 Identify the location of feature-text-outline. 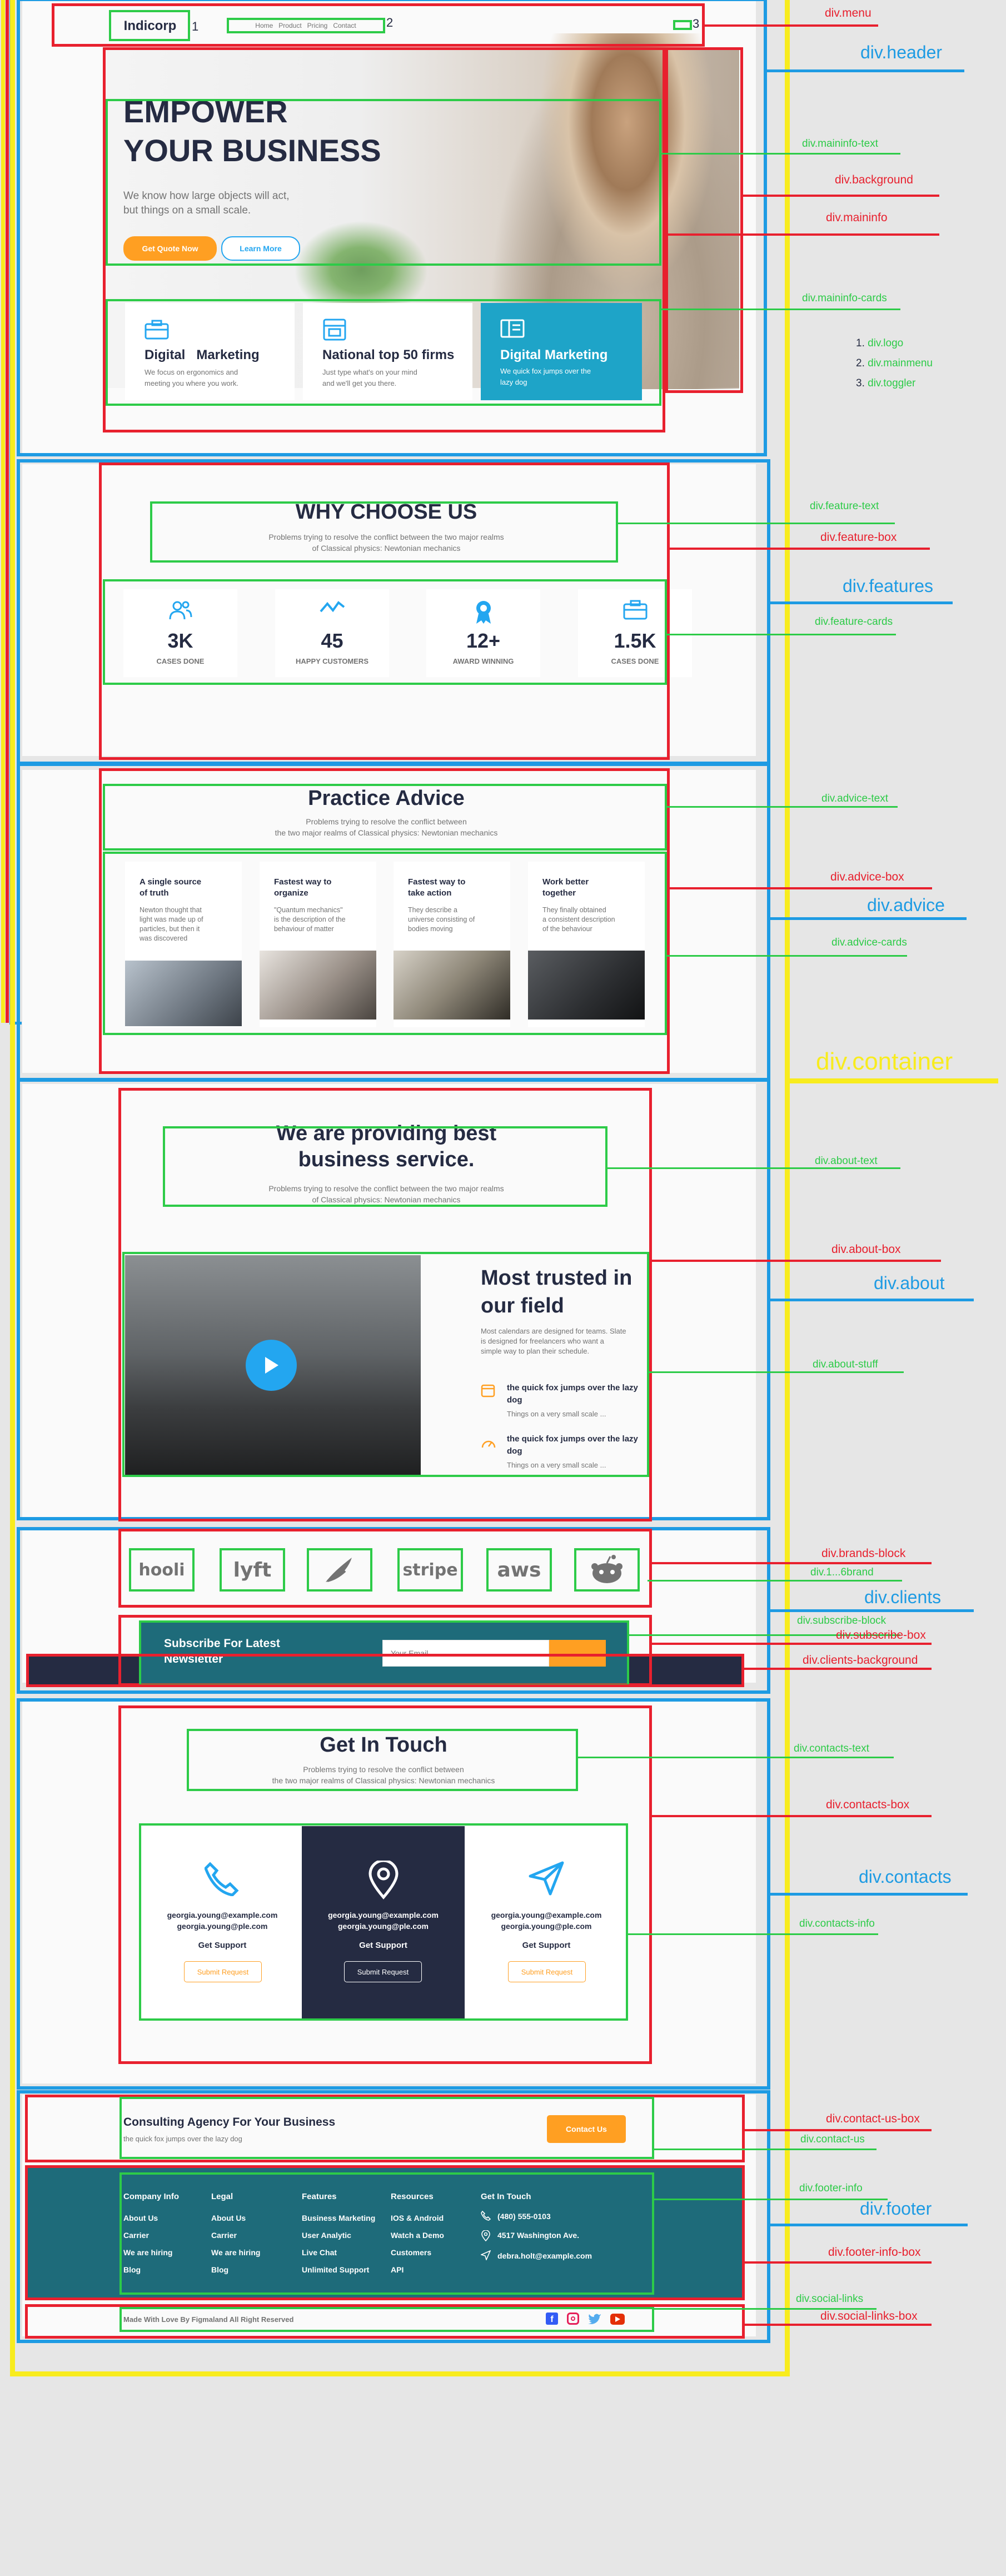
(384, 532).